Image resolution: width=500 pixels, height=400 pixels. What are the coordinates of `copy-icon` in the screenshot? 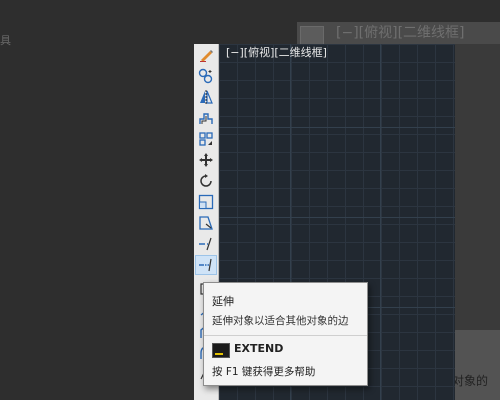 It's located at (206, 76).